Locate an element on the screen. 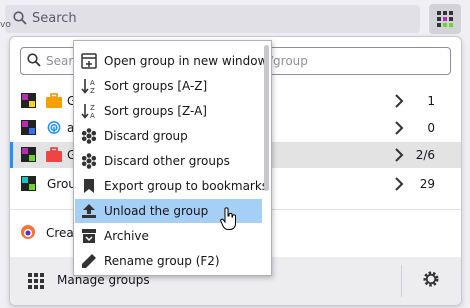 The image size is (470, 308). fingerprint-icon is located at coordinates (54, 127).